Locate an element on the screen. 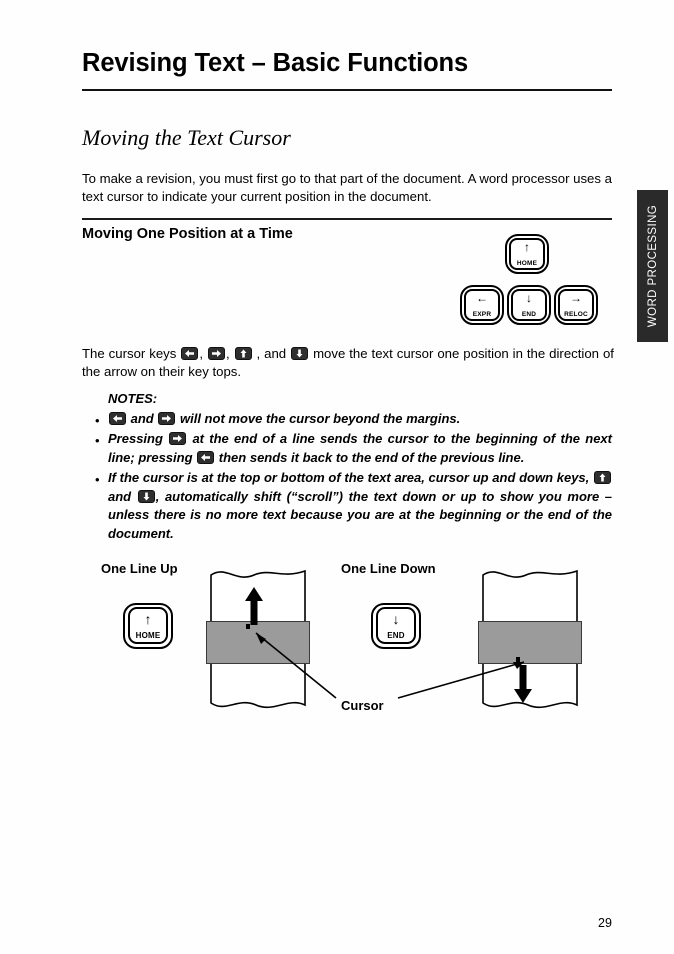  keycap-reloc: → RELOC is located at coordinates (576, 305).